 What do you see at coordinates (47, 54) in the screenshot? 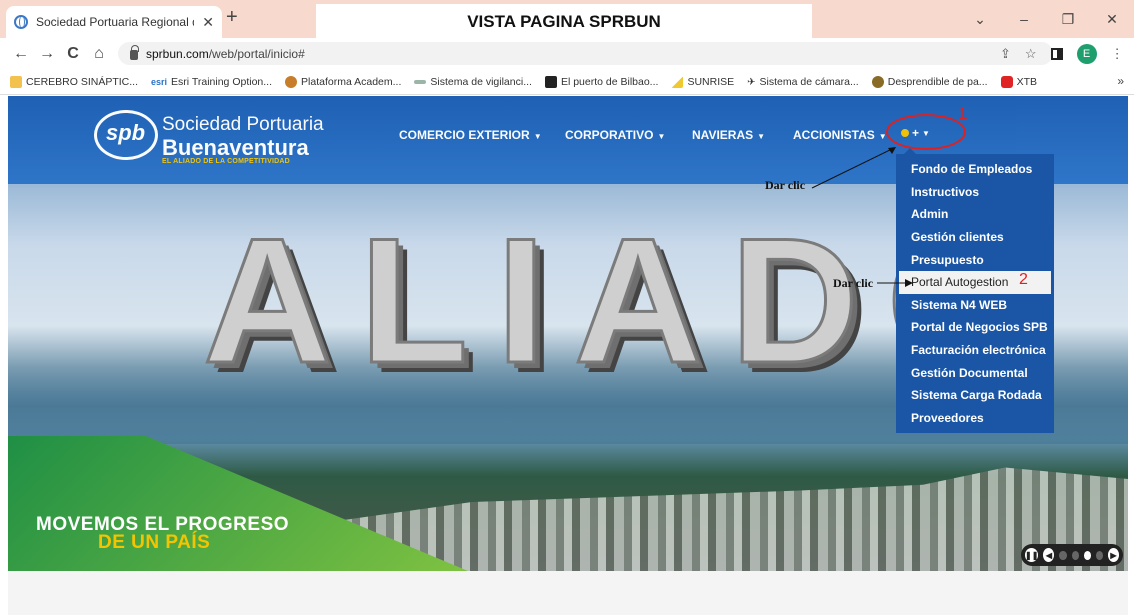
I see `forward-button: →` at bounding box center [47, 54].